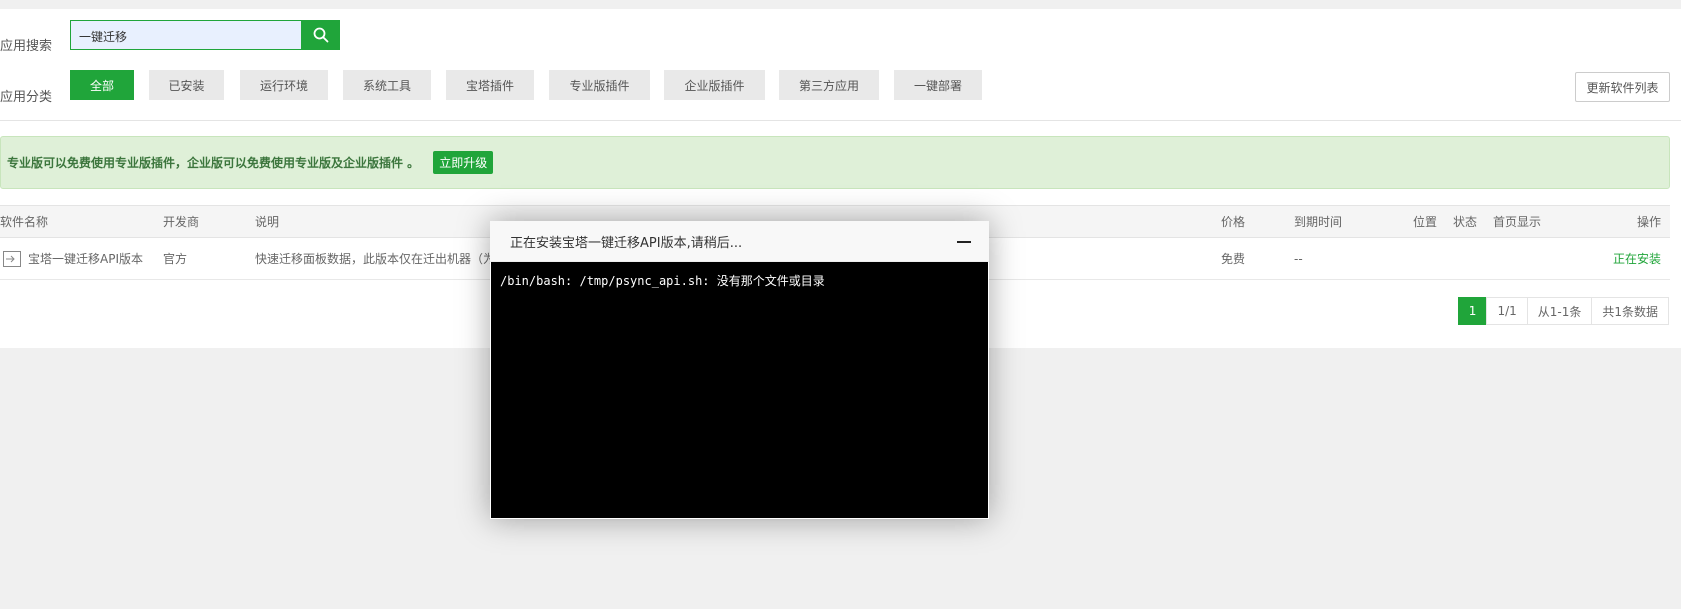  What do you see at coordinates (490, 85) in the screenshot?
I see `category-bt-plugins: 宝塔插件` at bounding box center [490, 85].